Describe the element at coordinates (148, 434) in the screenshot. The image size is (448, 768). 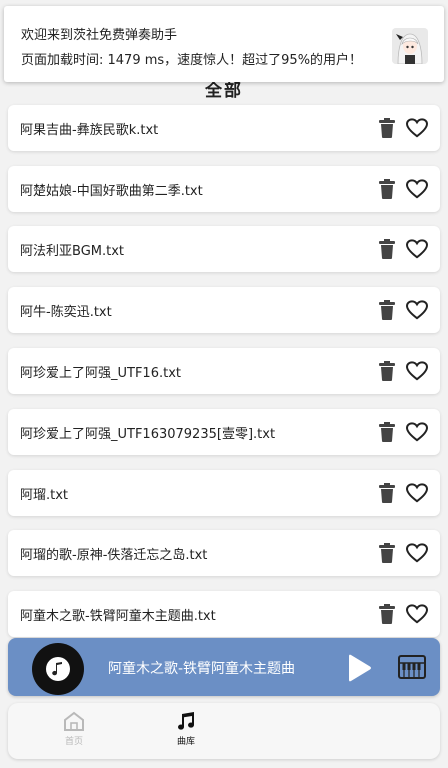
I see `song-title: 阿珍爱上了阿强_UTF163079235[壹零].txt` at that location.